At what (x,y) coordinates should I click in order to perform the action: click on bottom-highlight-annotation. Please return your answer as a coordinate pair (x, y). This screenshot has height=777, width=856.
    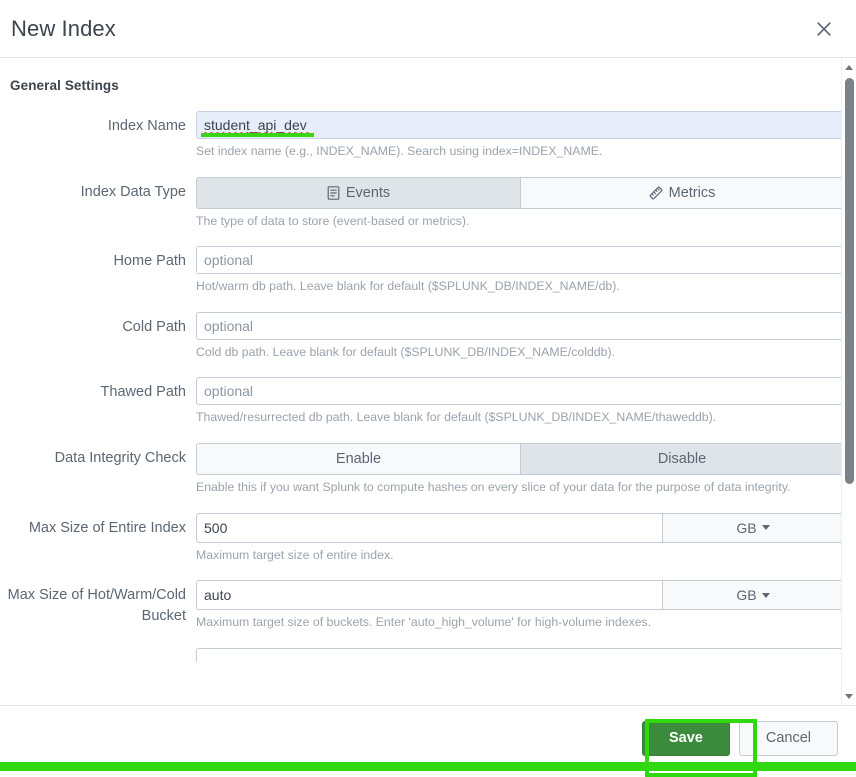
    Looking at the image, I should click on (428, 766).